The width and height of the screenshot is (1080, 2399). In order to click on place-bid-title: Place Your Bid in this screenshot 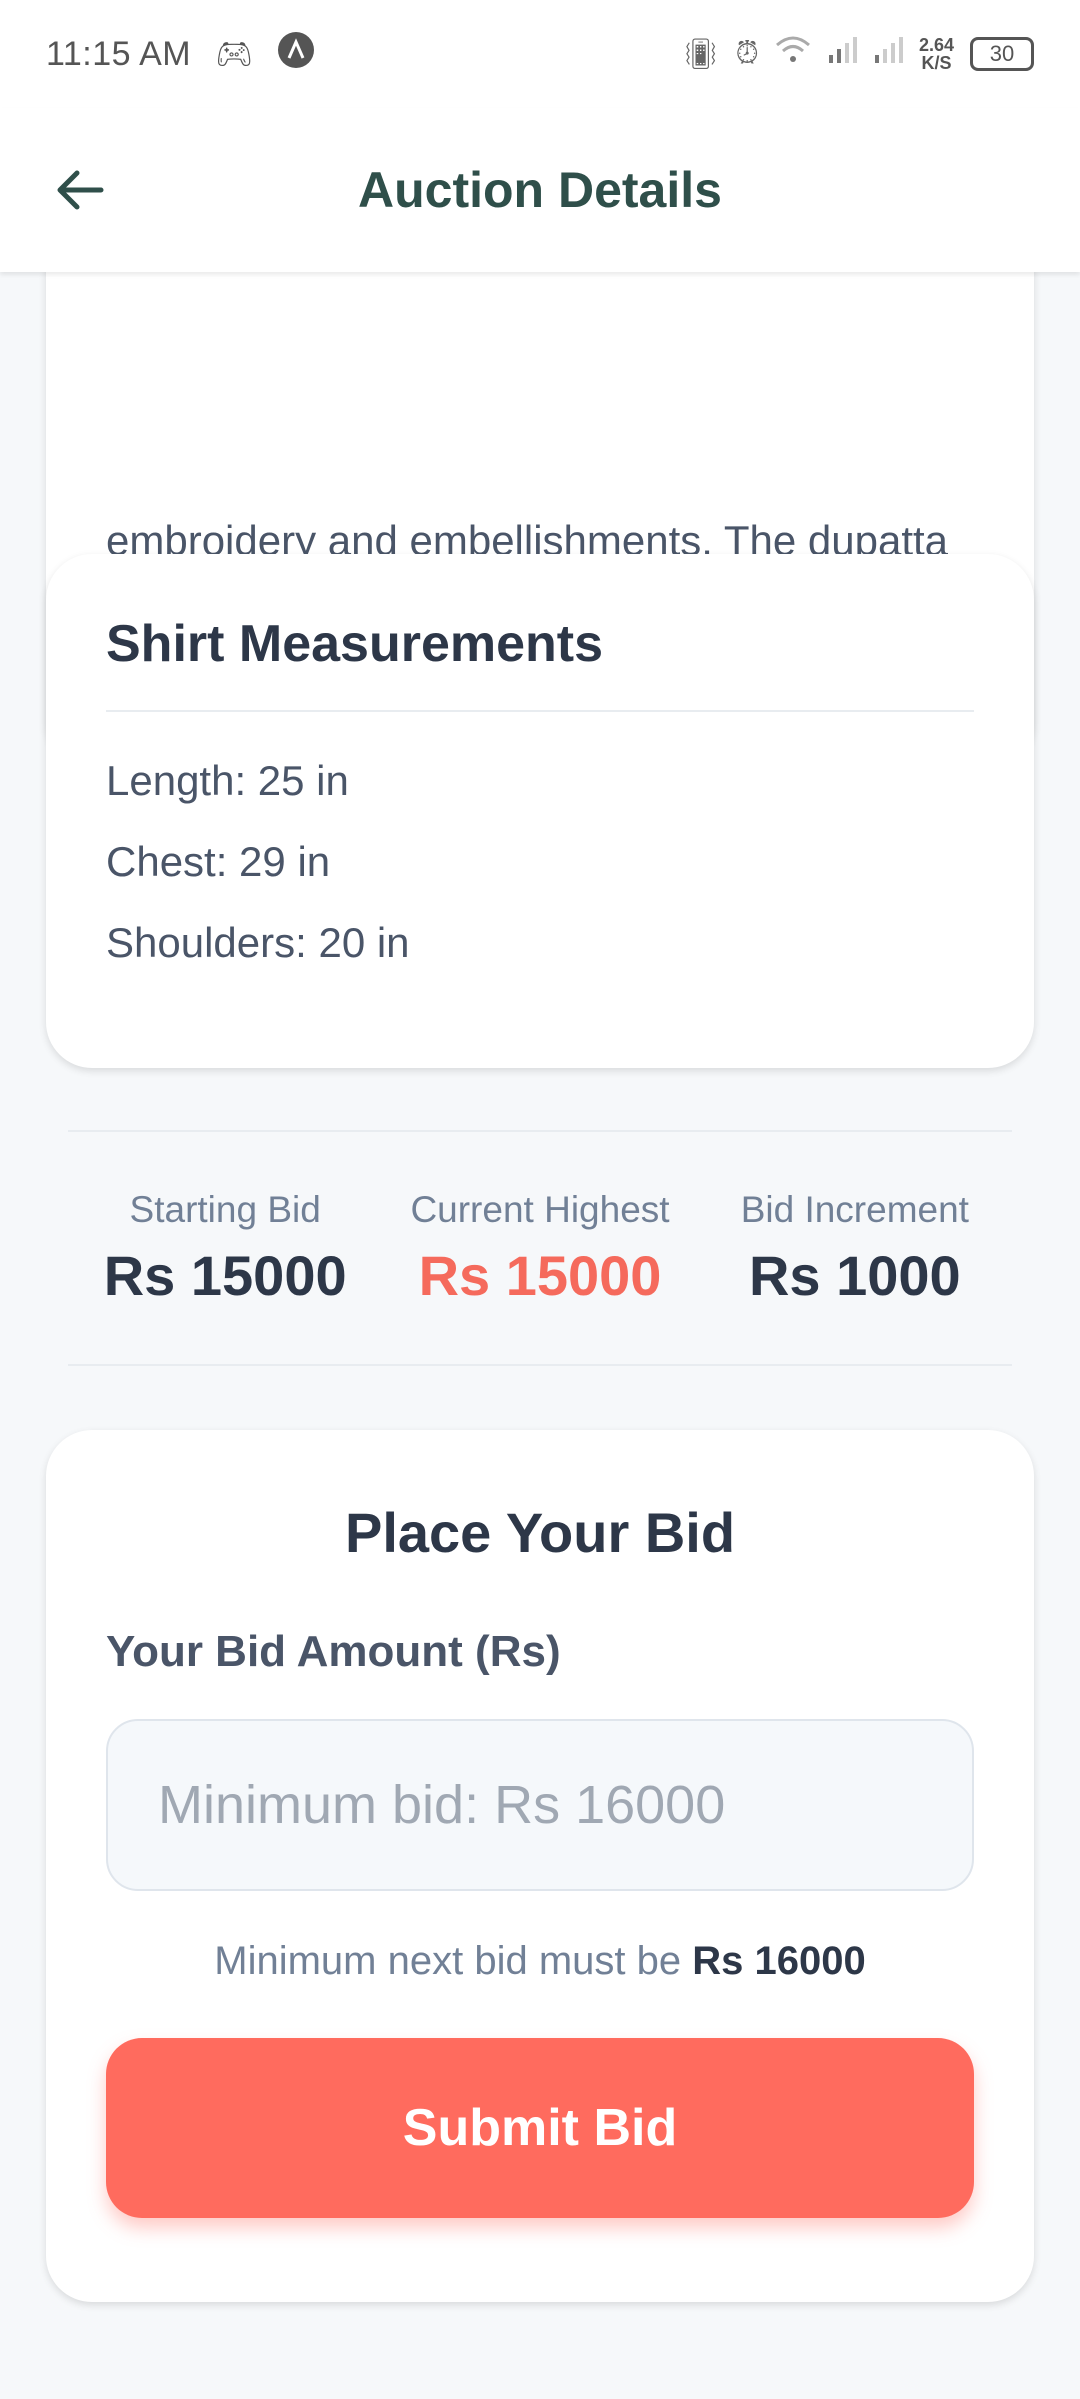, I will do `click(540, 1532)`.